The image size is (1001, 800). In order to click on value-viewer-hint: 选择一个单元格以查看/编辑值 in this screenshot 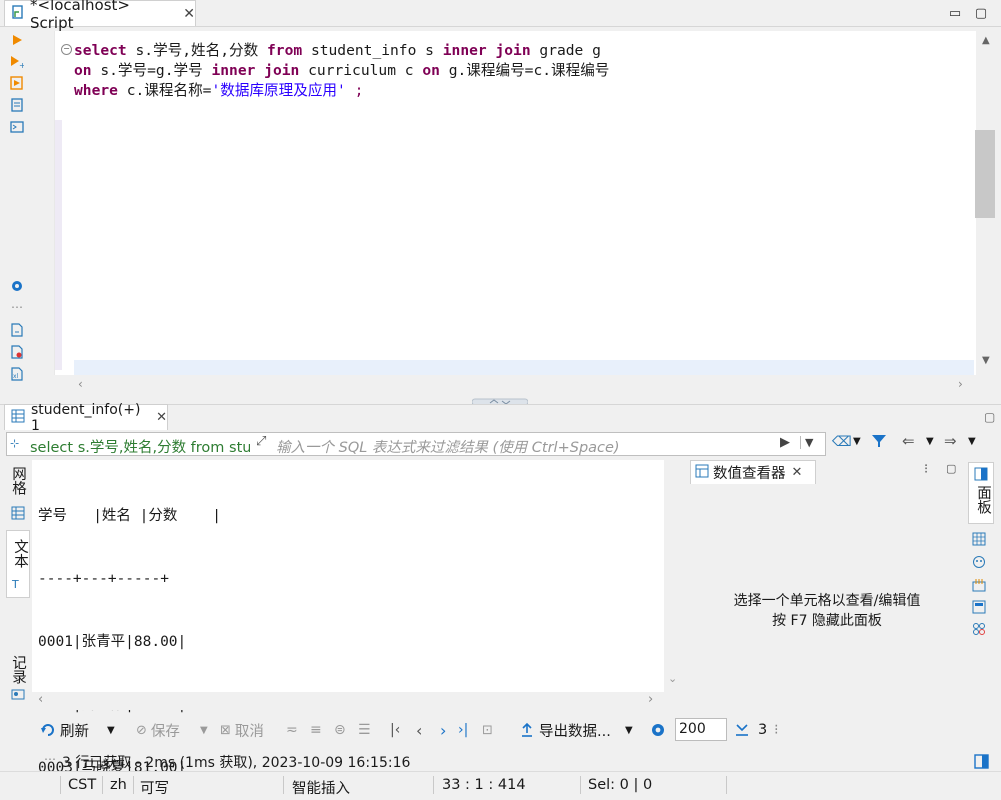, I will do `click(827, 601)`.